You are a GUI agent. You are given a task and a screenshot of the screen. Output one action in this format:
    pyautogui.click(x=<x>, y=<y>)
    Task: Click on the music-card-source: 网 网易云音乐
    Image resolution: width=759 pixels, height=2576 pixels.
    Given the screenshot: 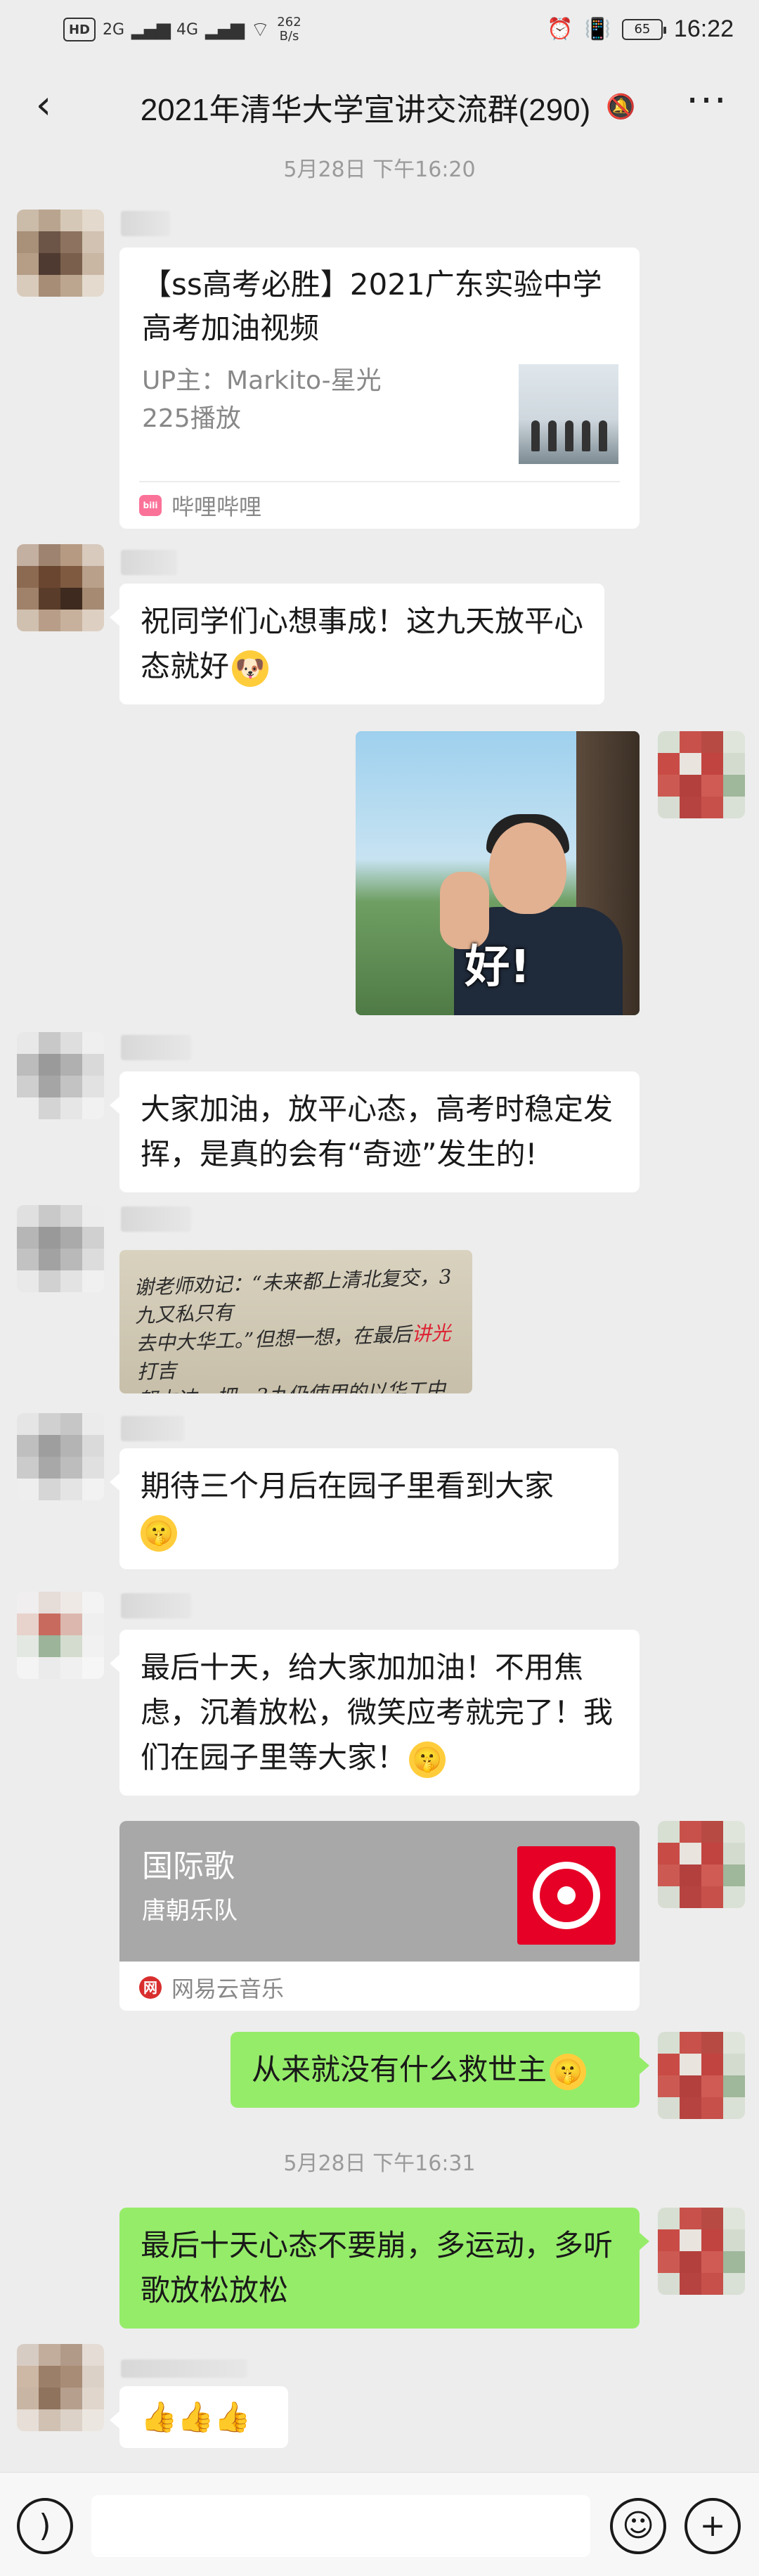 What is the action you would take?
    pyautogui.click(x=211, y=1987)
    